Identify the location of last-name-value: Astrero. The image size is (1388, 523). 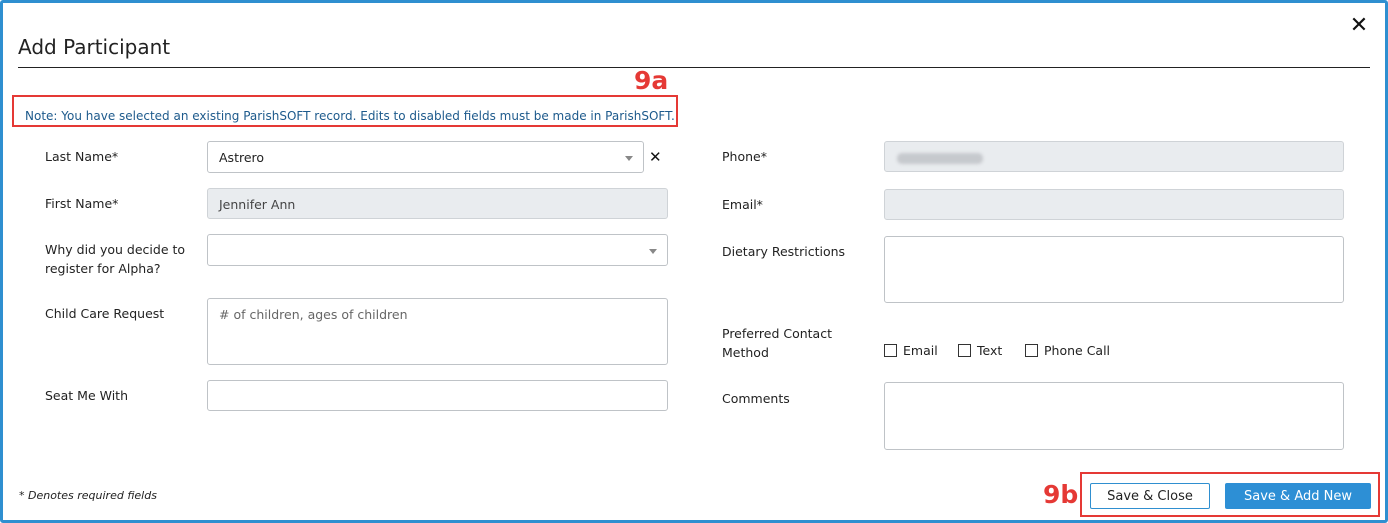
(242, 157).